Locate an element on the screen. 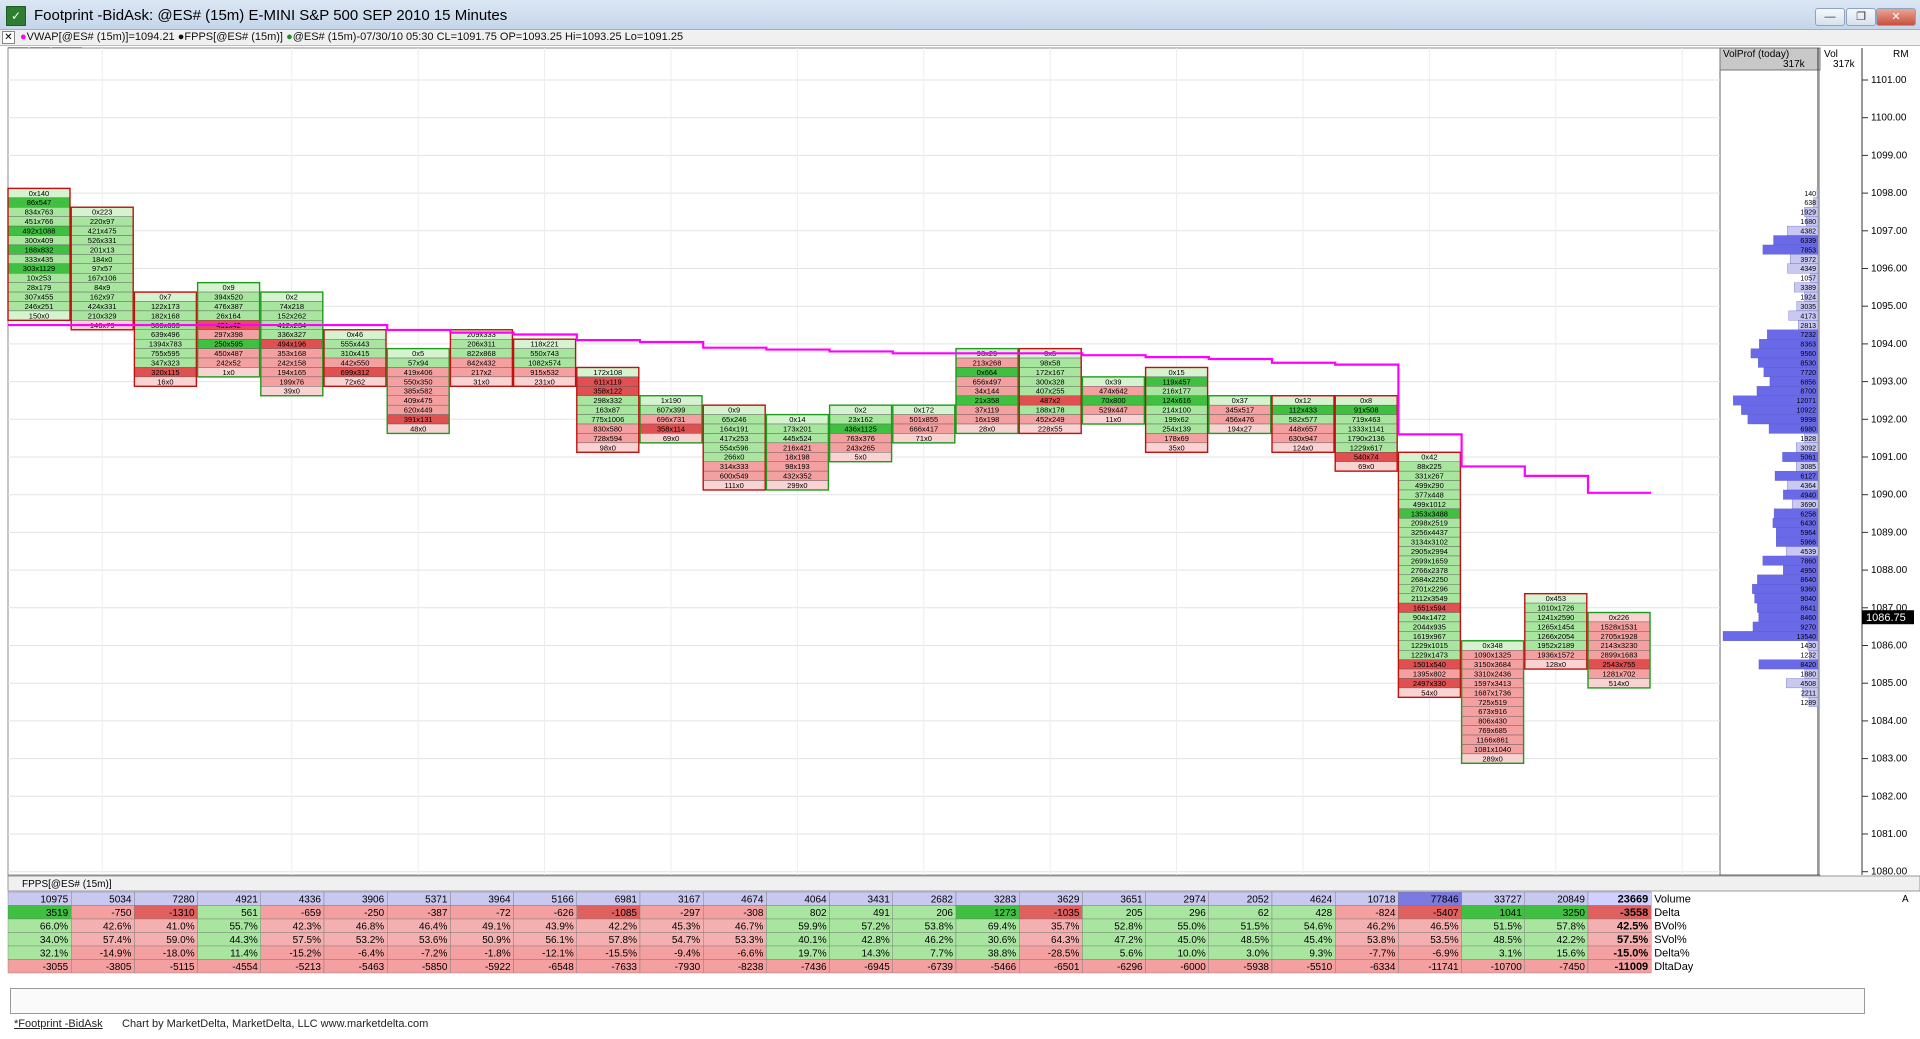 Image resolution: width=1920 pixels, height=1039 pixels. fpps-cell-text: 4624 is located at coordinates (1321, 900).